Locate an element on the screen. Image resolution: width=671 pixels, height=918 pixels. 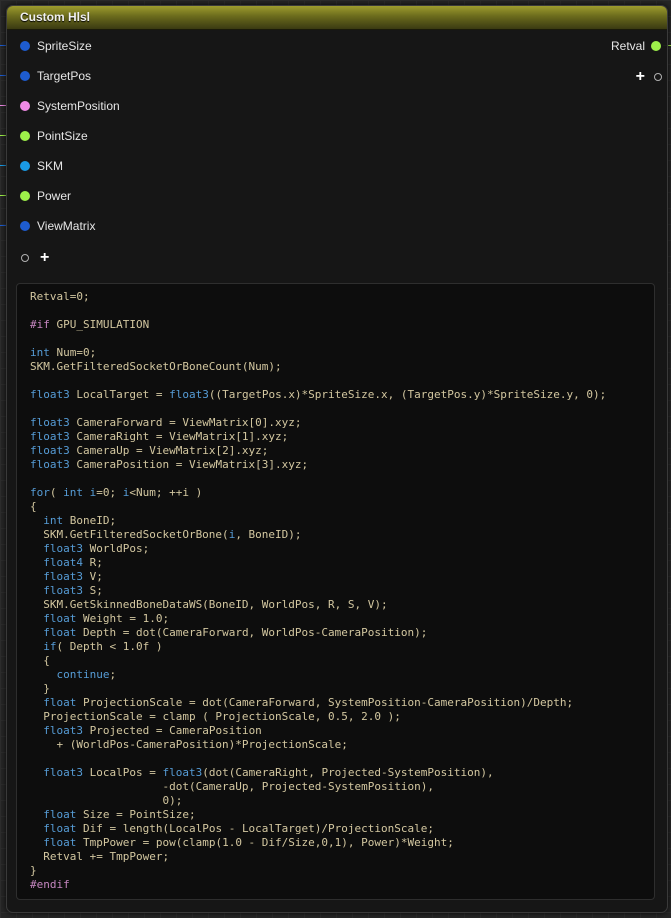
pin-label: SKM is located at coordinates (50, 166).